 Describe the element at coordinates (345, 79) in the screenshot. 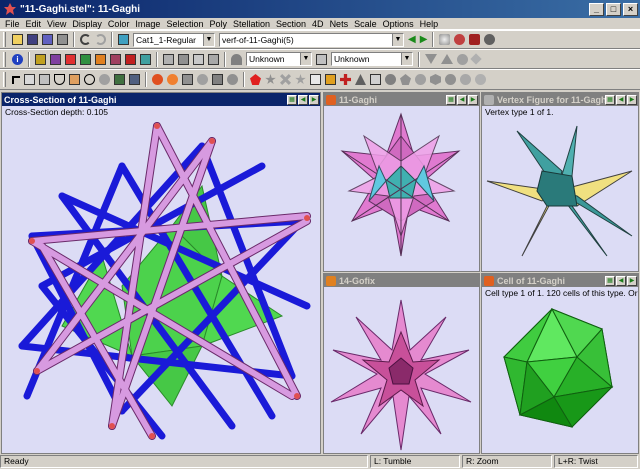

I see `plus-cross-icon` at that location.